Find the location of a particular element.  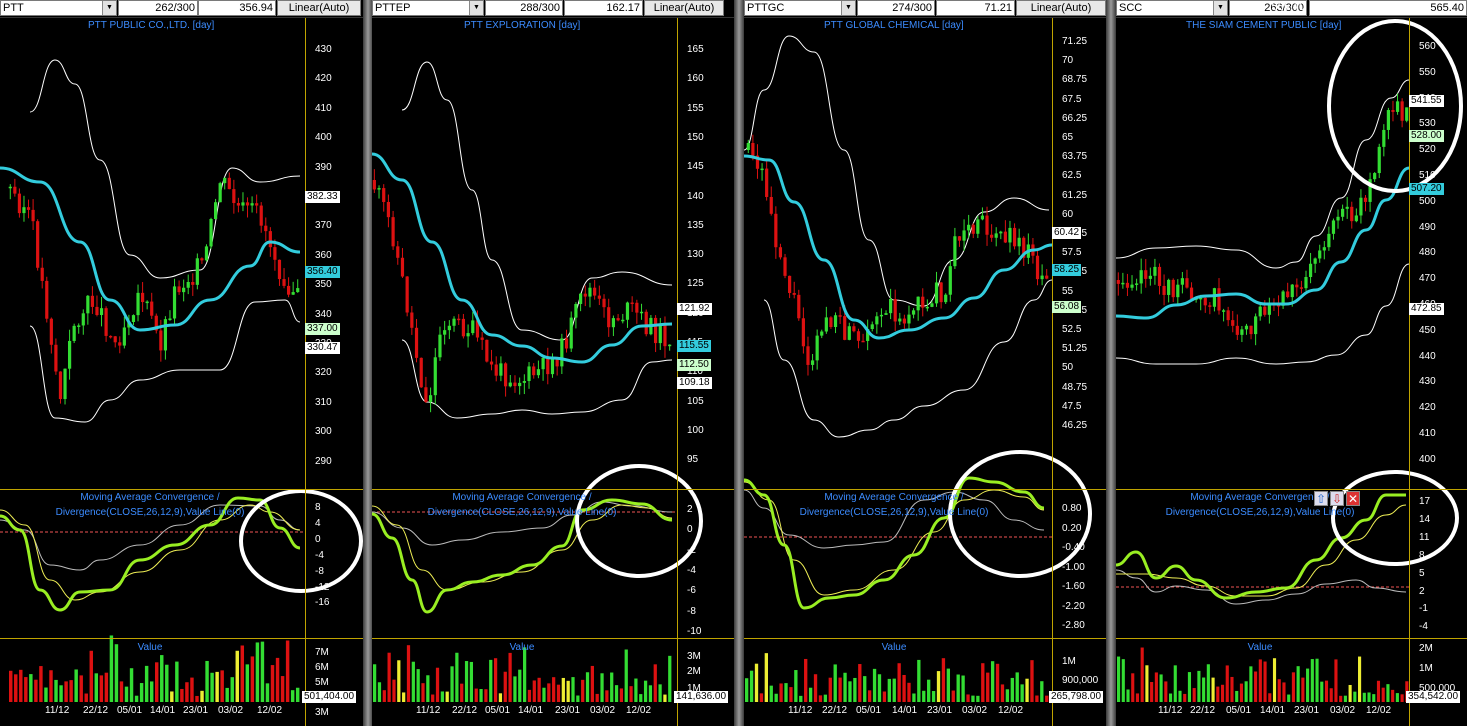

symbol-select: PTTGC ▼ is located at coordinates (800, 8).